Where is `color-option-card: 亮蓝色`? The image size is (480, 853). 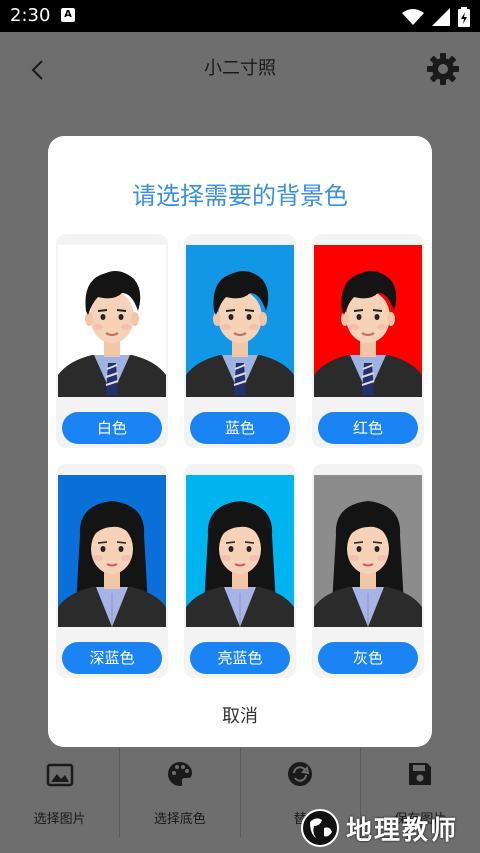
color-option-card: 亮蓝色 is located at coordinates (240, 571).